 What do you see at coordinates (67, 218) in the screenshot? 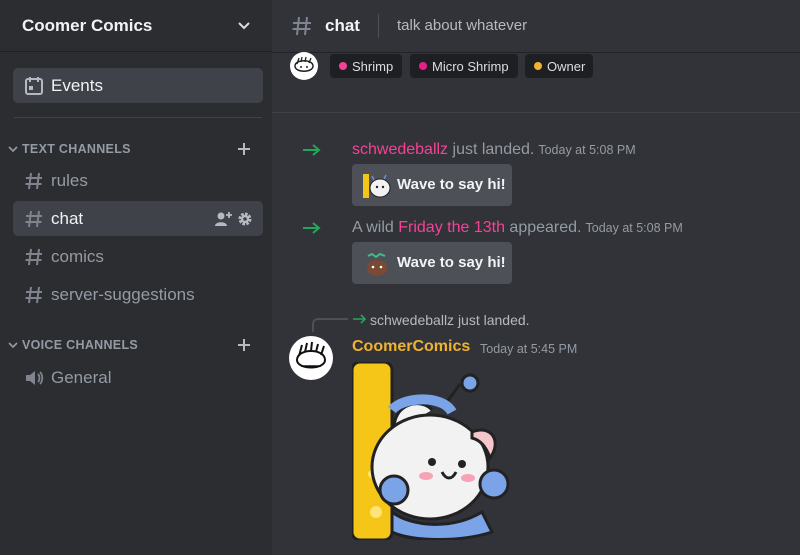
I see `channel-label: chat` at bounding box center [67, 218].